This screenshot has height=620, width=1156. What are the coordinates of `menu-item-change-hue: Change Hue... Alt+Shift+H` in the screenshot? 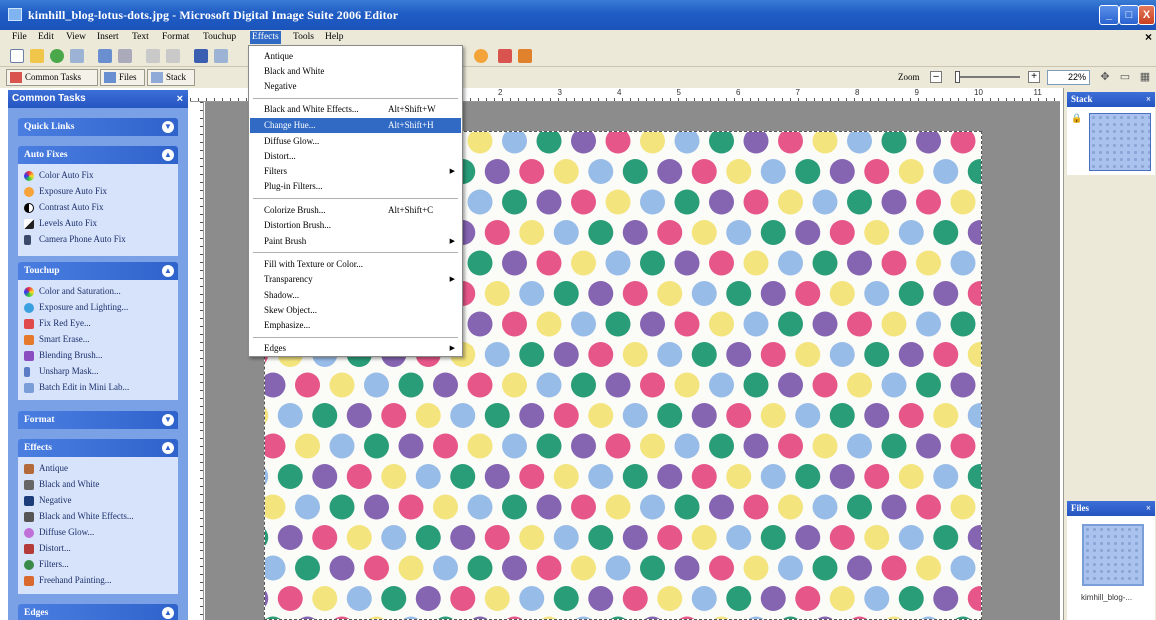 It's located at (355, 125).